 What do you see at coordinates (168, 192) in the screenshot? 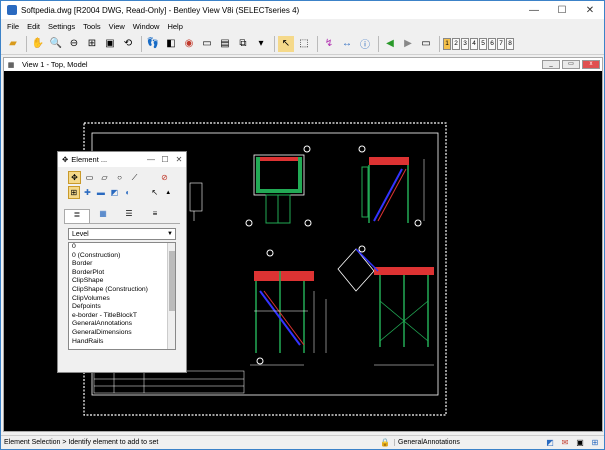
I see `expand-panel-icon: ▲` at bounding box center [168, 192].